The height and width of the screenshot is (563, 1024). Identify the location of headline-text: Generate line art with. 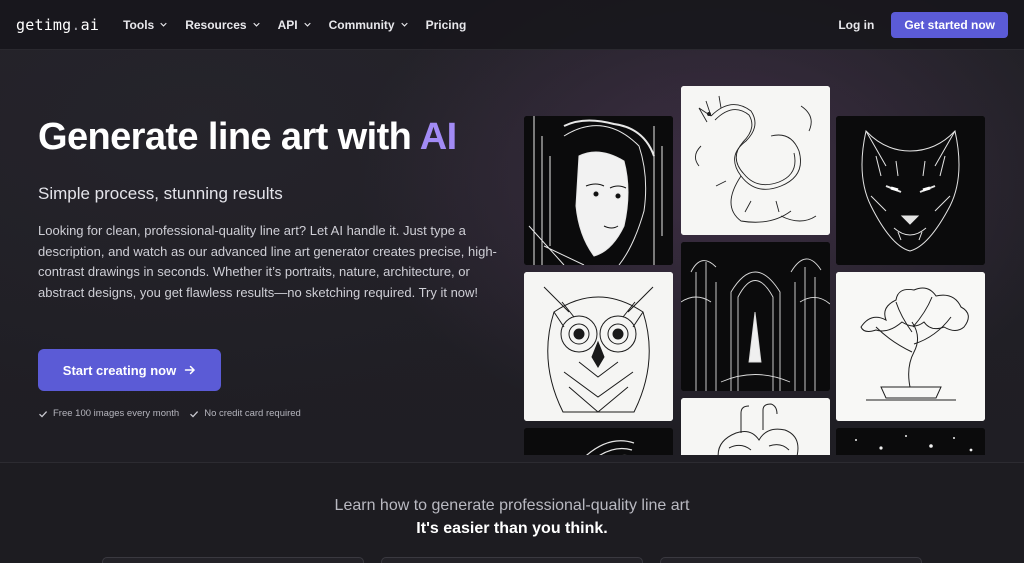
(229, 137).